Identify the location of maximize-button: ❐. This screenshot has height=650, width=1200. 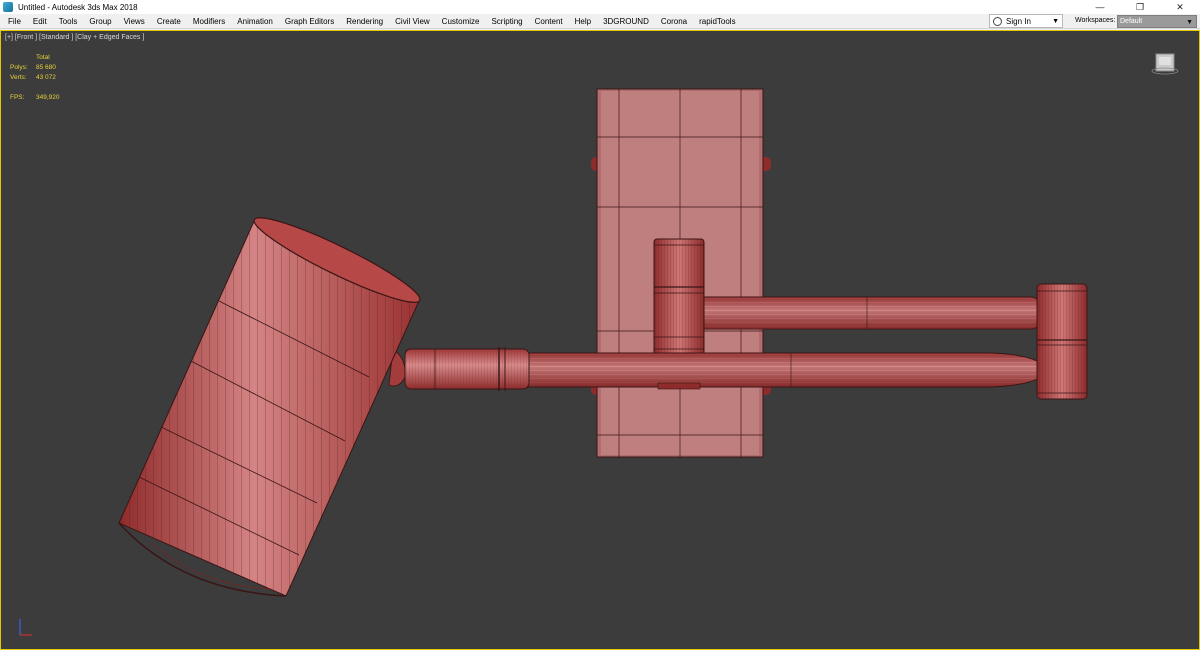
(1140, 7).